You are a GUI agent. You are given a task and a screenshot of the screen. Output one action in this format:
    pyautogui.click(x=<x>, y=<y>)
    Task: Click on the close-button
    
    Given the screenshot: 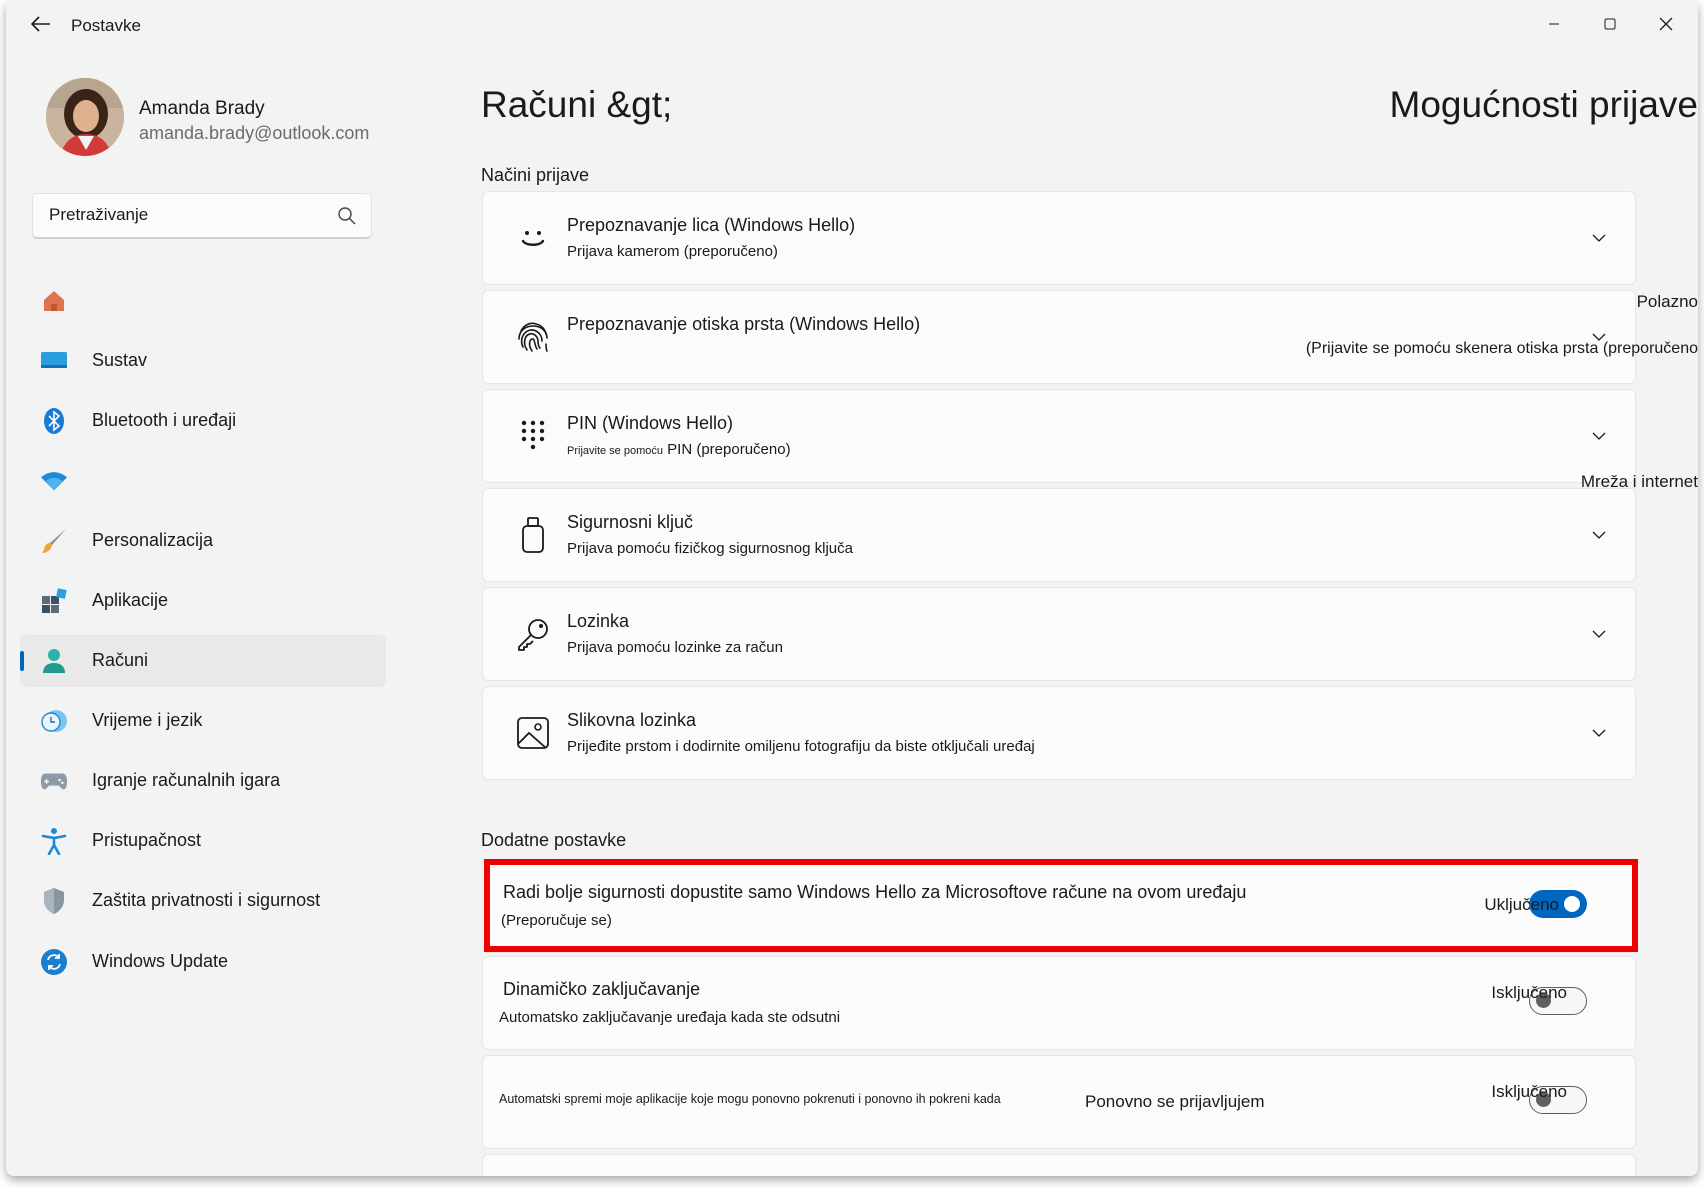 What is the action you would take?
    pyautogui.click(x=1666, y=24)
    